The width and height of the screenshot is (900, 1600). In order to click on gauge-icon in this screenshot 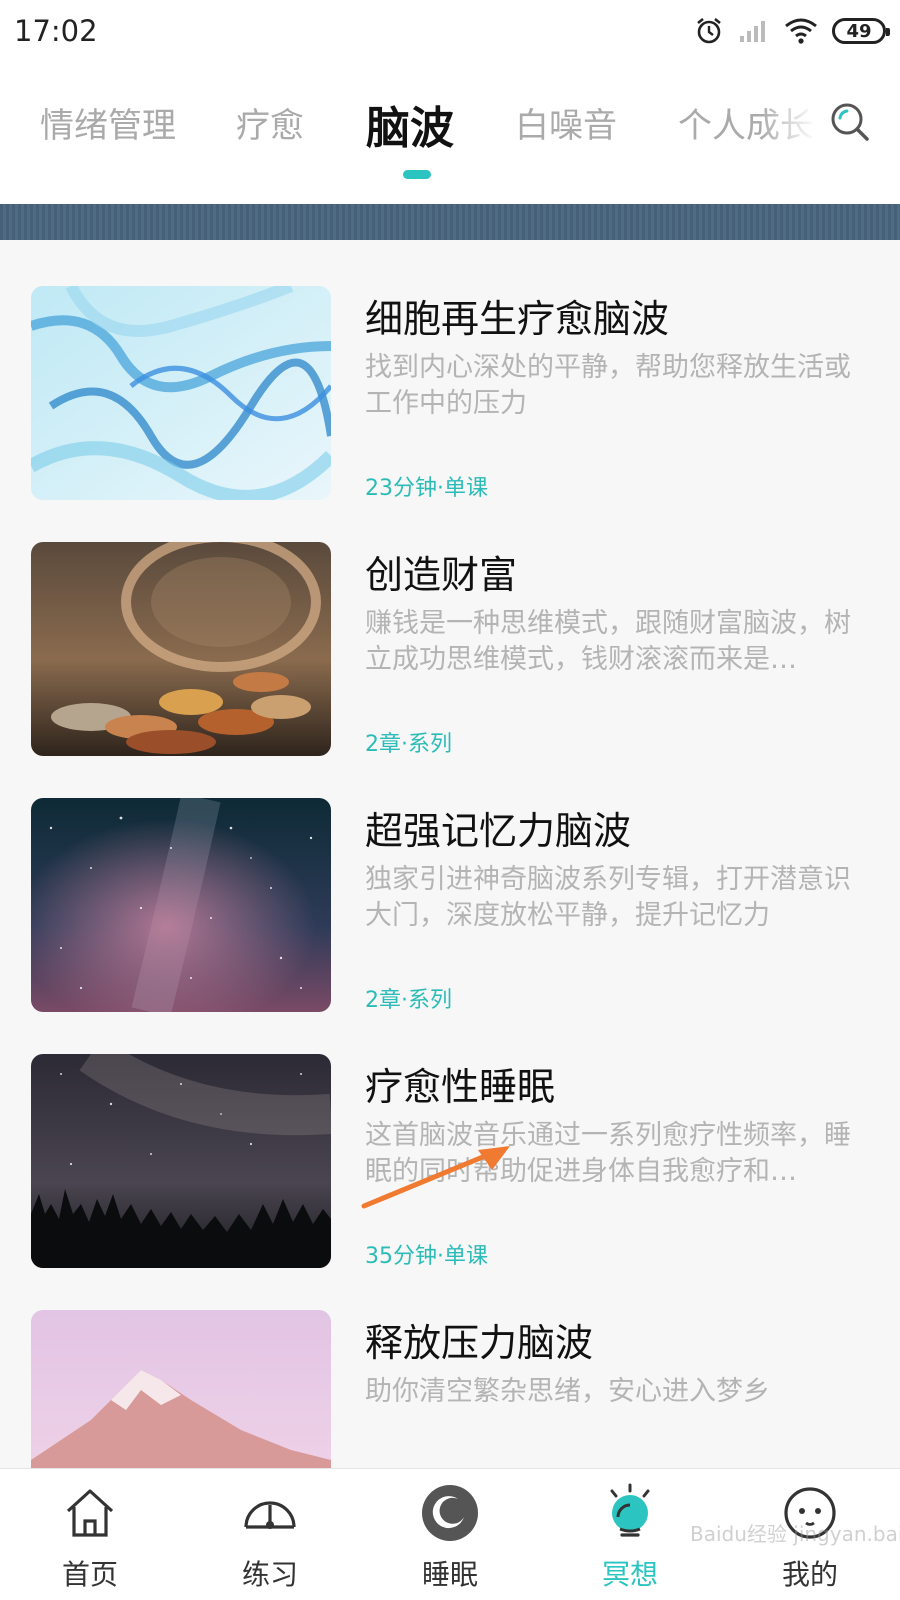, I will do `click(270, 1515)`.